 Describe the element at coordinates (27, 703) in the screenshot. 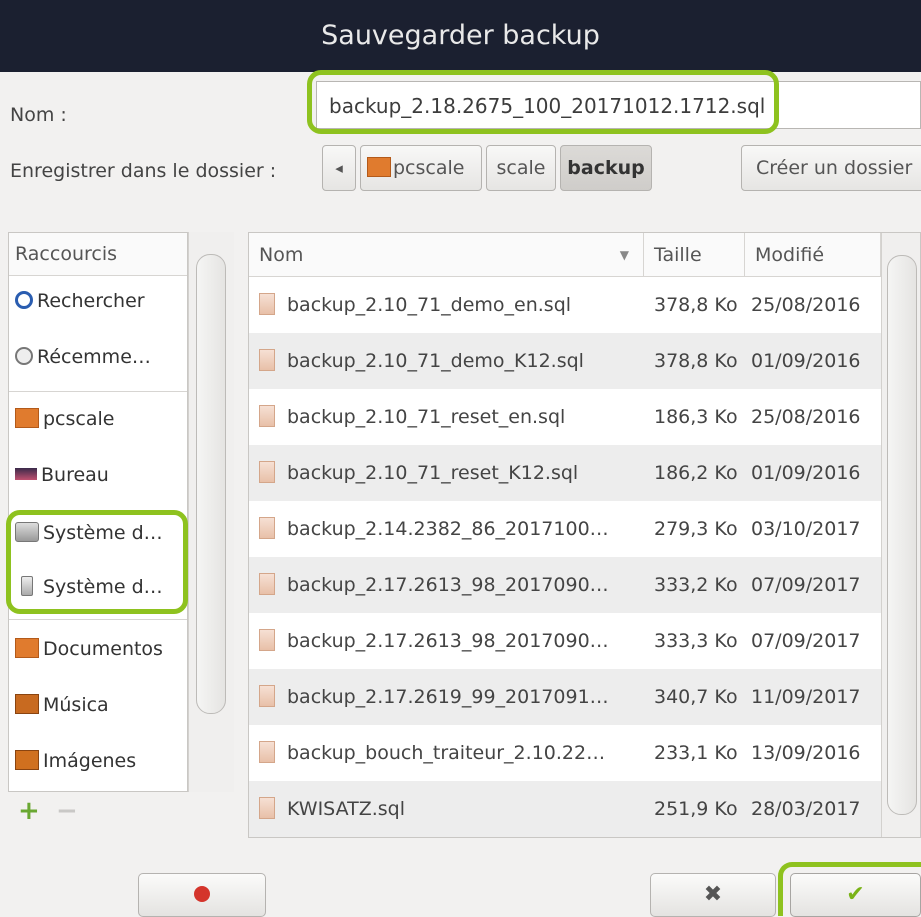

I see `folder-music-icon` at that location.